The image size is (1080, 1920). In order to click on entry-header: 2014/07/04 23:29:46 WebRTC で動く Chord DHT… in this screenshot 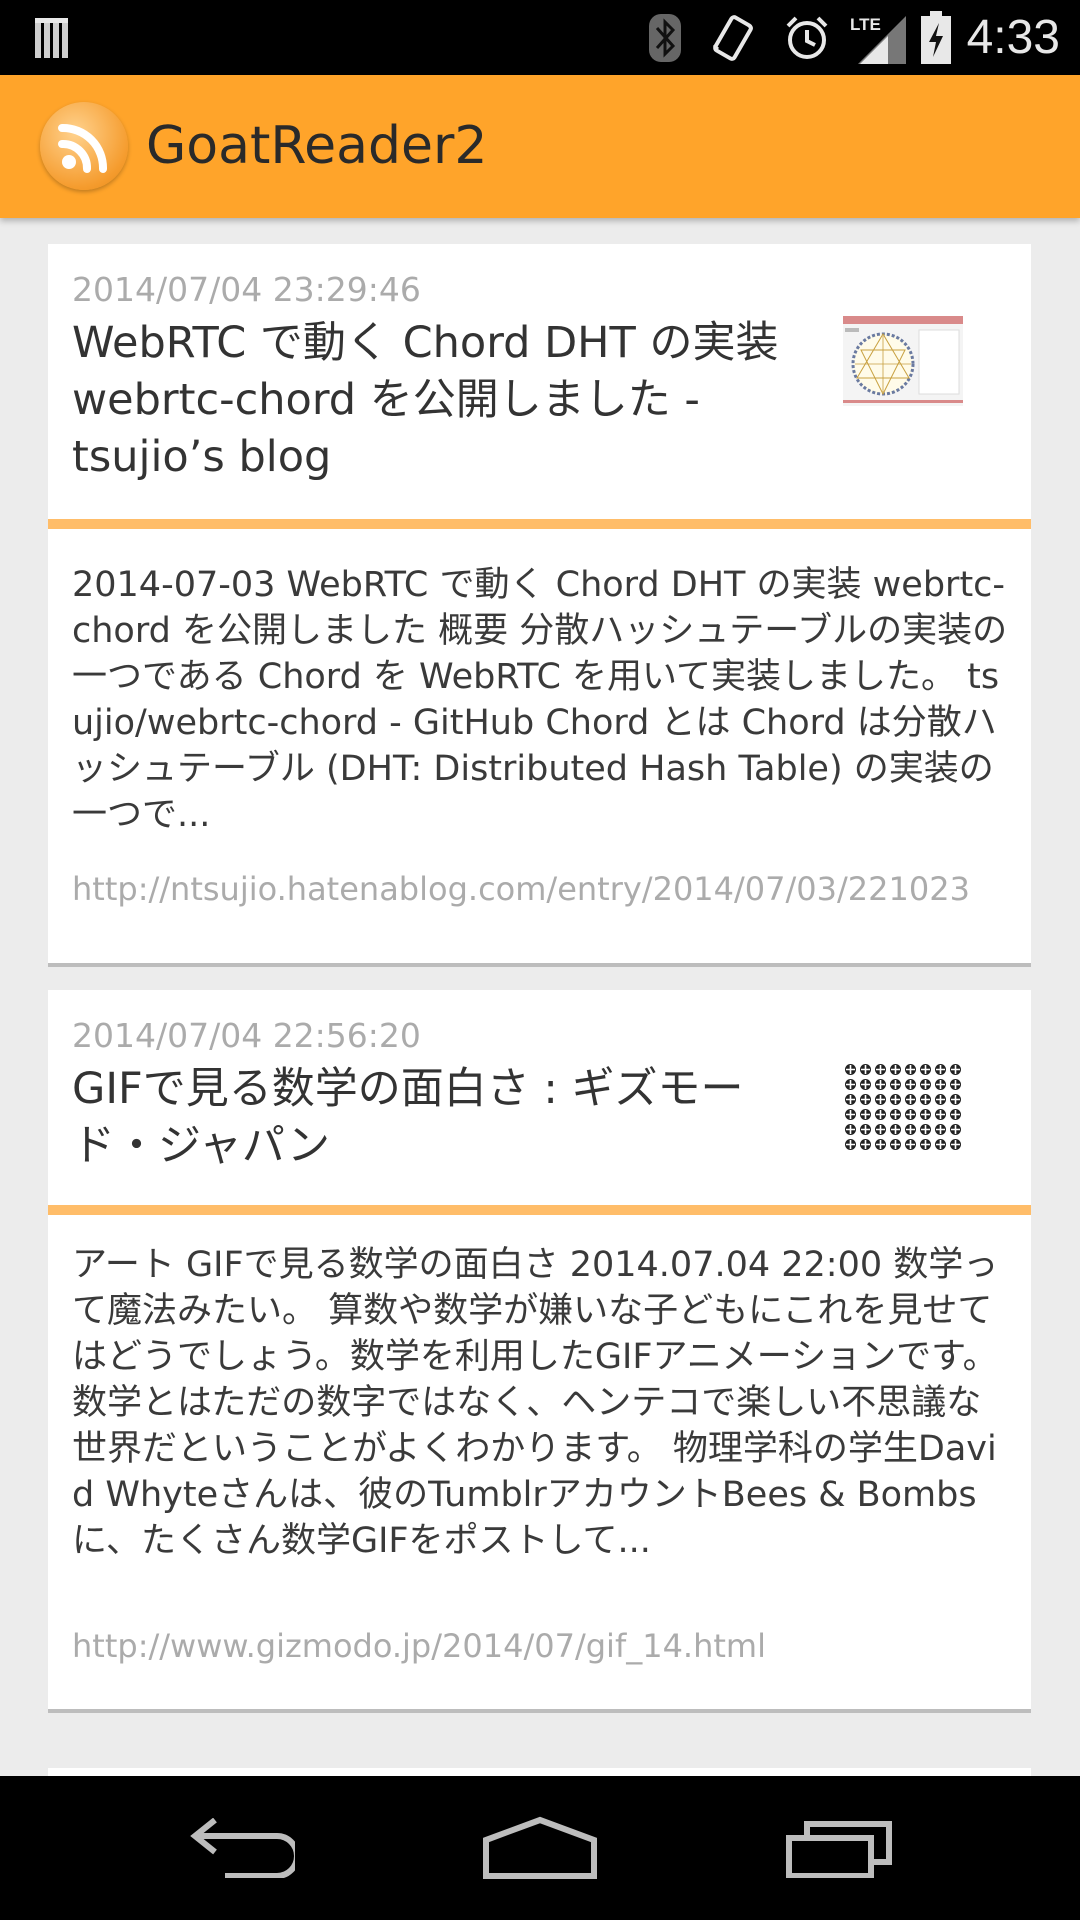, I will do `click(539, 386)`.